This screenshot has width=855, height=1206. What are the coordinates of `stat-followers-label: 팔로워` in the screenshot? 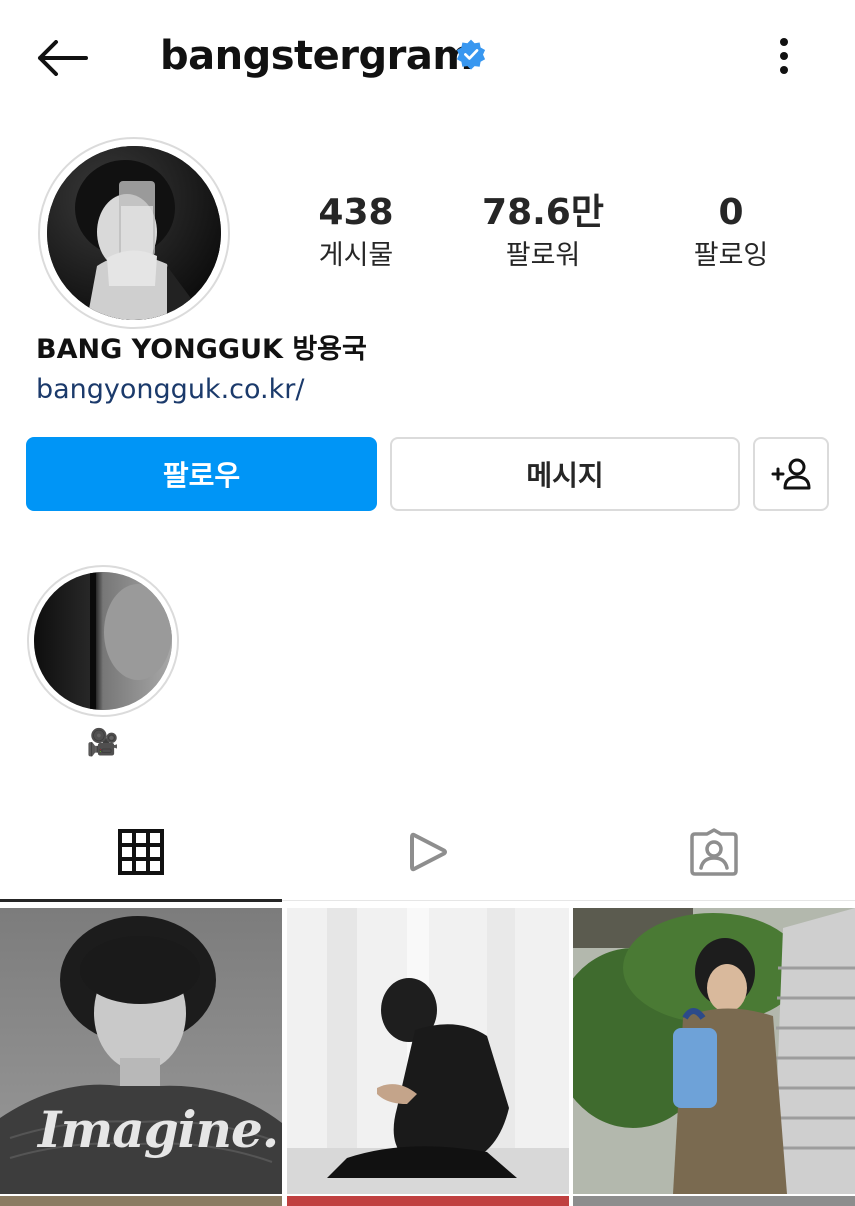 It's located at (543, 255).